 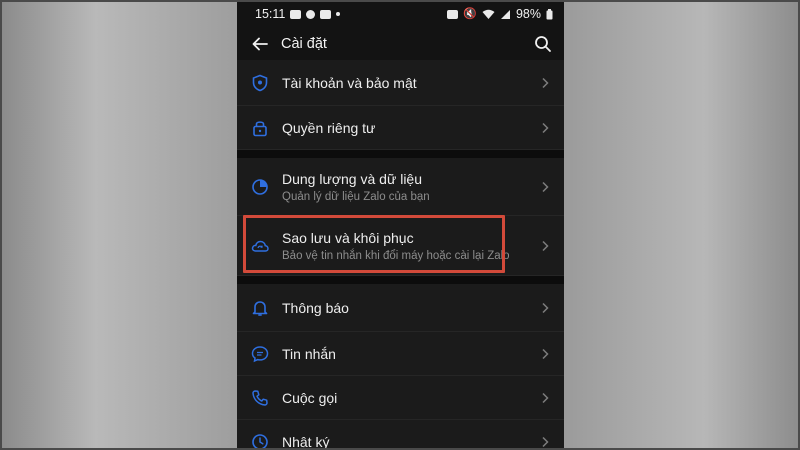 What do you see at coordinates (260, 44) in the screenshot?
I see `back-arrow-icon` at bounding box center [260, 44].